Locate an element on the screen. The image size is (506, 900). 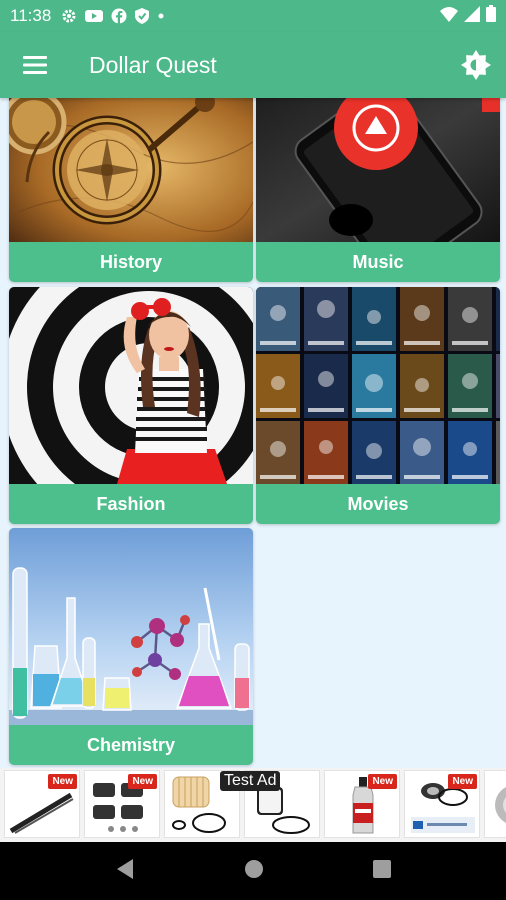
home-icon is located at coordinates (253, 868).